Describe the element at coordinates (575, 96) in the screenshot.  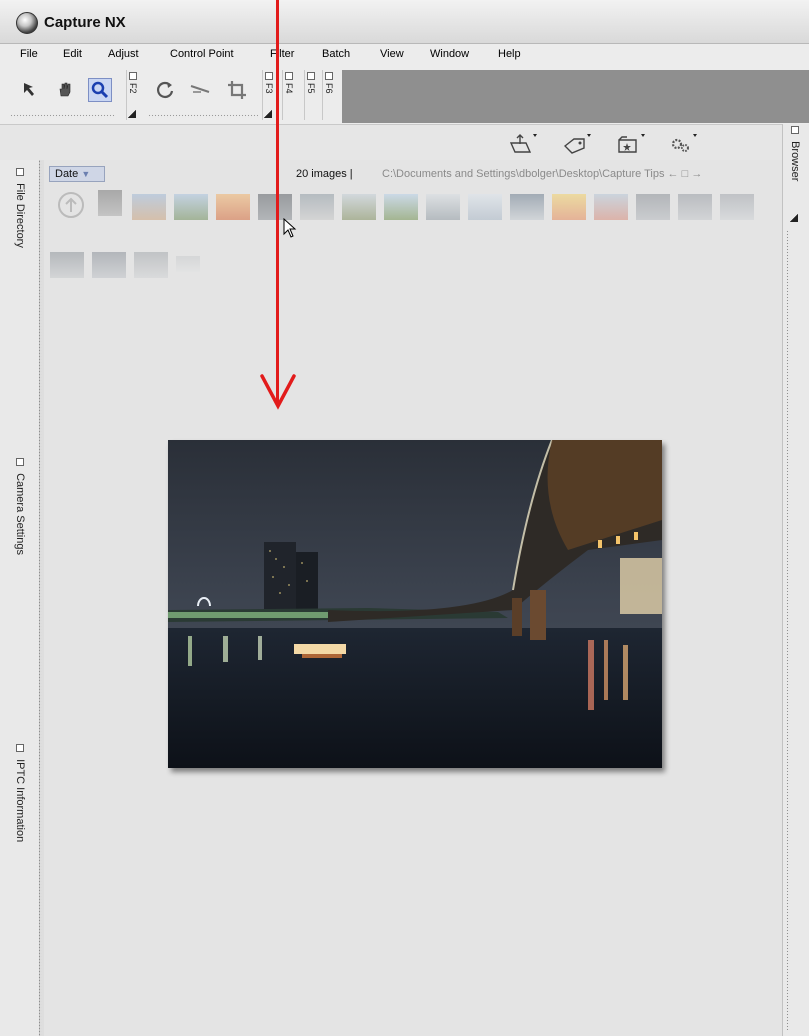
I see `toolbar-empty-area` at that location.